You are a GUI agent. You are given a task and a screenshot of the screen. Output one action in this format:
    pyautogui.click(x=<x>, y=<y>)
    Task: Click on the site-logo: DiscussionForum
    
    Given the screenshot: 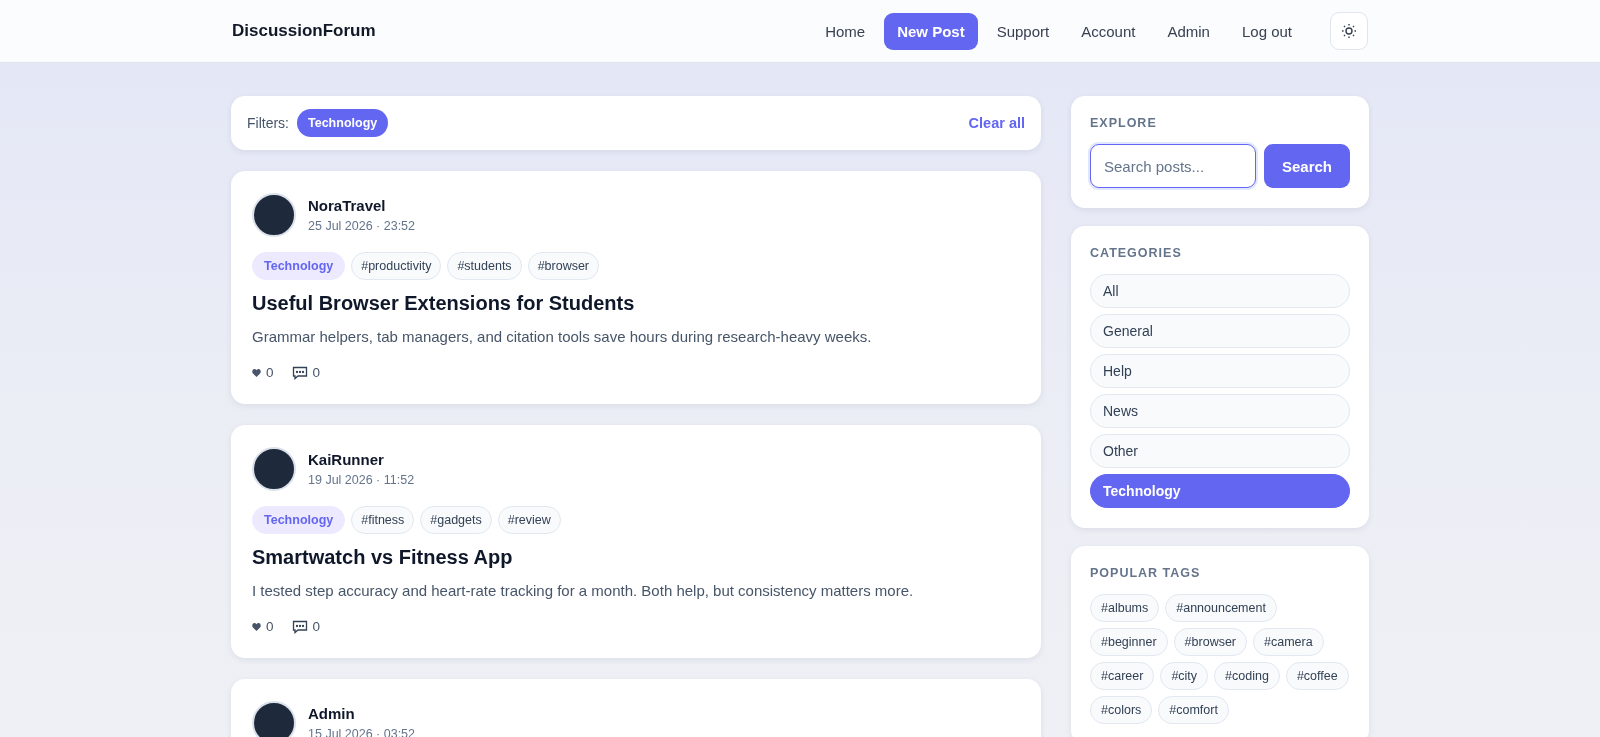 What is the action you would take?
    pyautogui.click(x=522, y=31)
    